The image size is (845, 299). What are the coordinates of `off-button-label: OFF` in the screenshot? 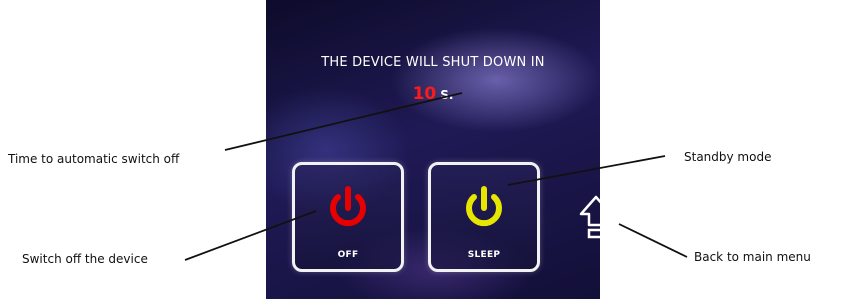 It's located at (348, 255).